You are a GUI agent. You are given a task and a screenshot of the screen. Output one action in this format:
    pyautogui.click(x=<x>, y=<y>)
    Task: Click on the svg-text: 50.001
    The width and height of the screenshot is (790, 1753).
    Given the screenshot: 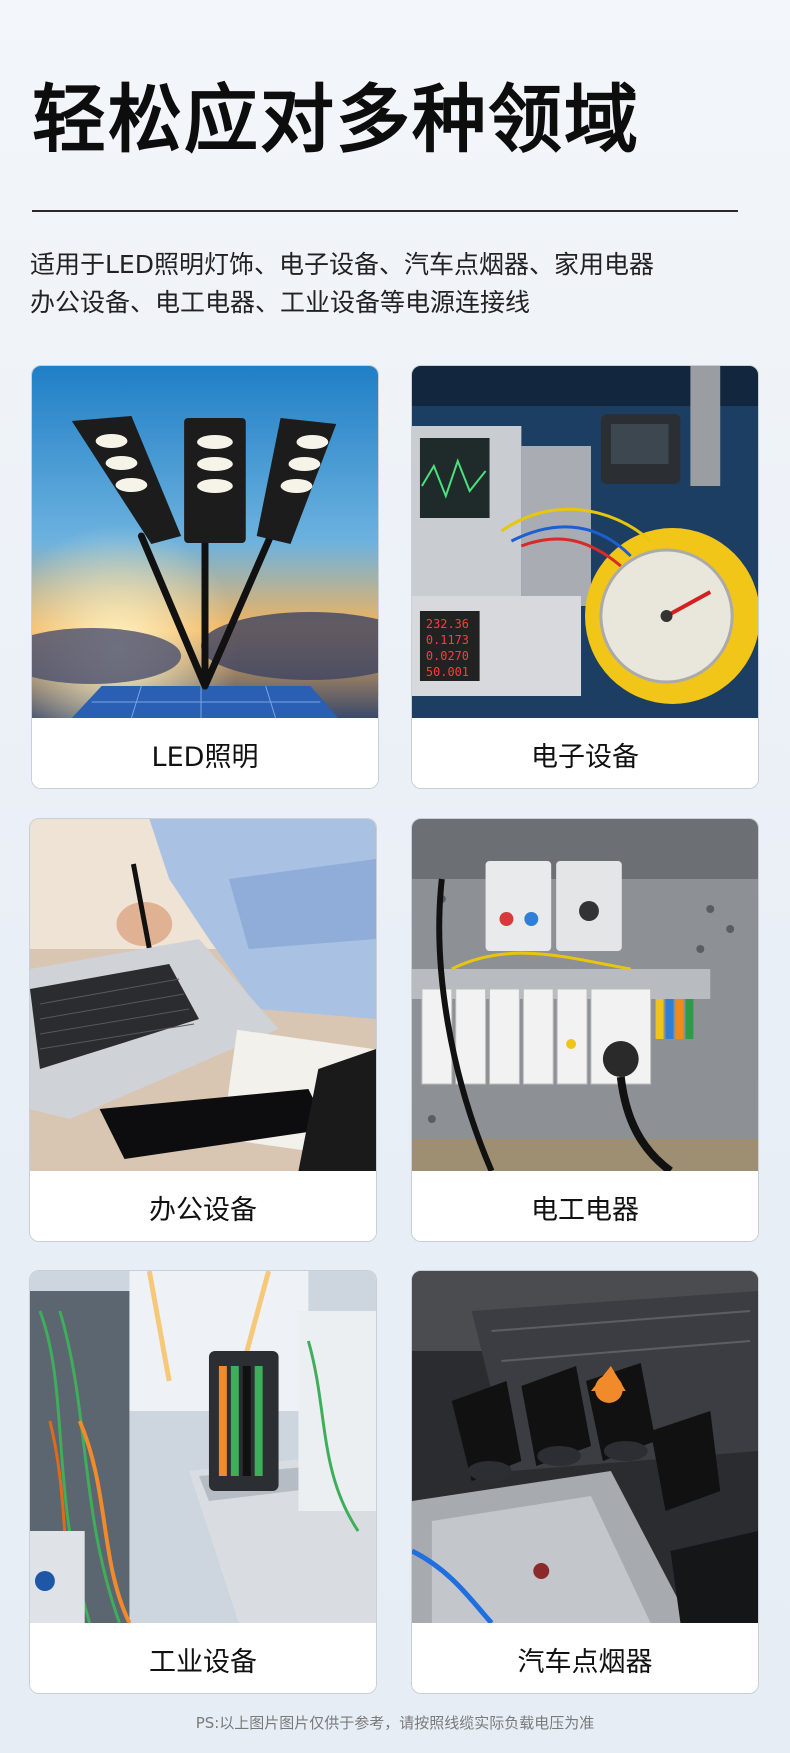 What is the action you would take?
    pyautogui.click(x=447, y=672)
    